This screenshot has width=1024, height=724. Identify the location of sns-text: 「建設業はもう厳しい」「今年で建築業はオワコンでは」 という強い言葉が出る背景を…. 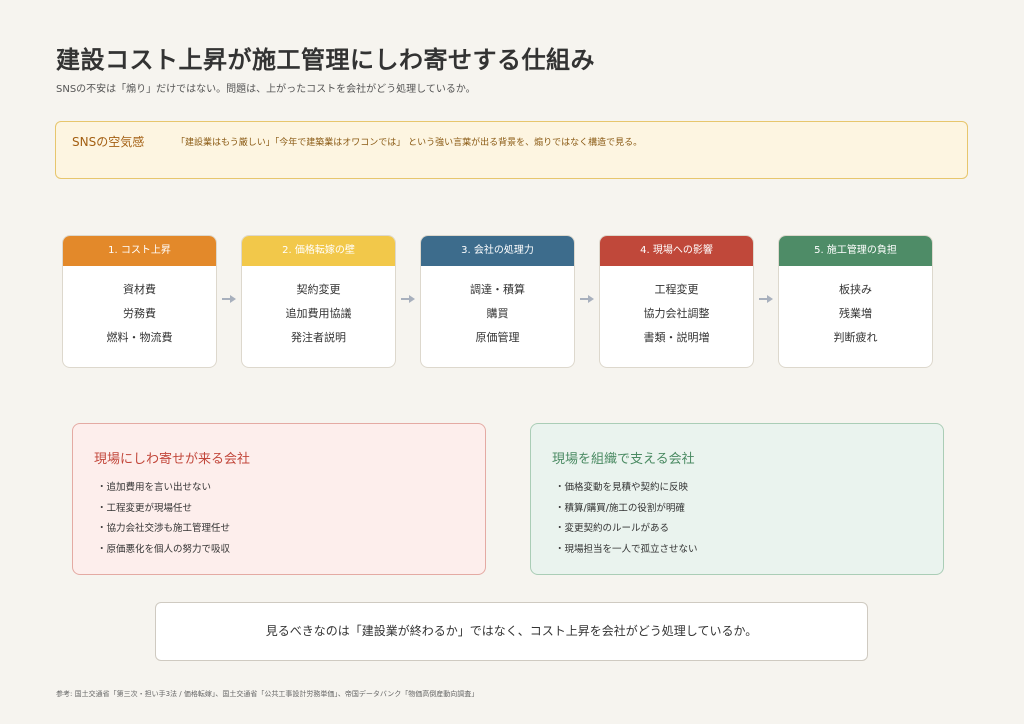
(409, 143).